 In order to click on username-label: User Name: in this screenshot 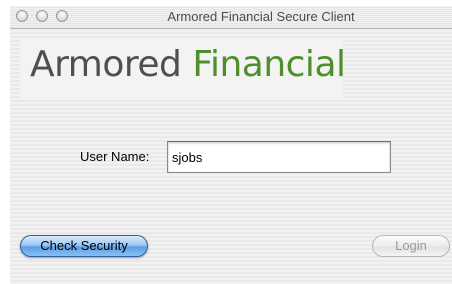, I will do `click(115, 156)`.